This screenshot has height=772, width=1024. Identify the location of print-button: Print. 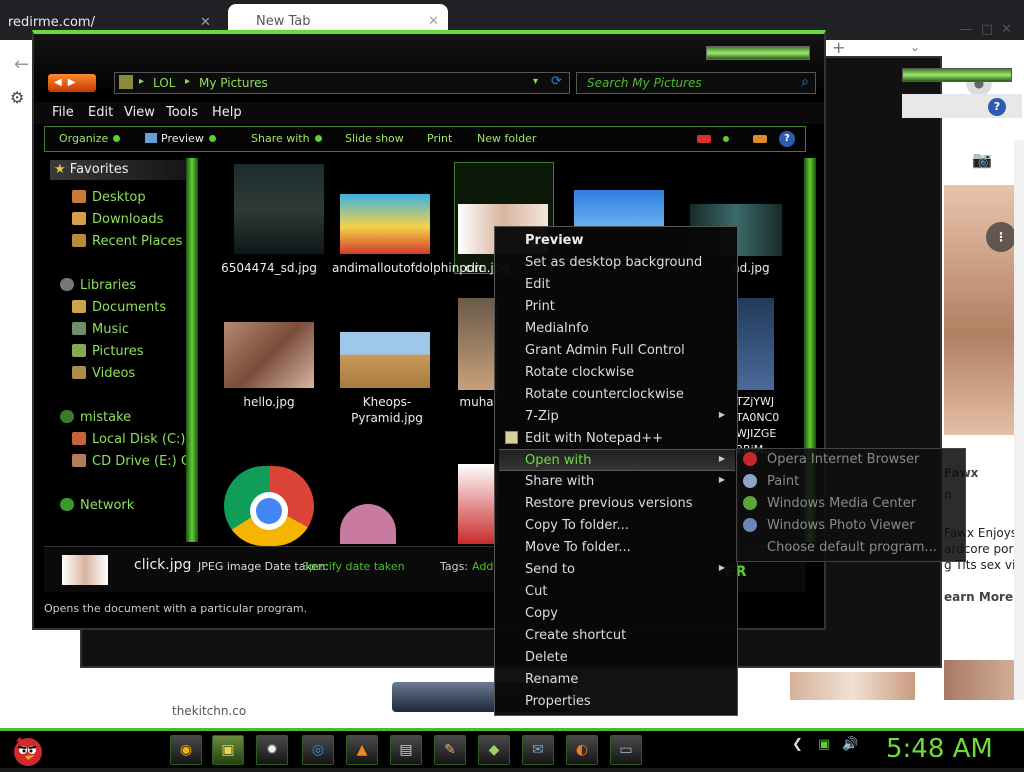
(439, 138).